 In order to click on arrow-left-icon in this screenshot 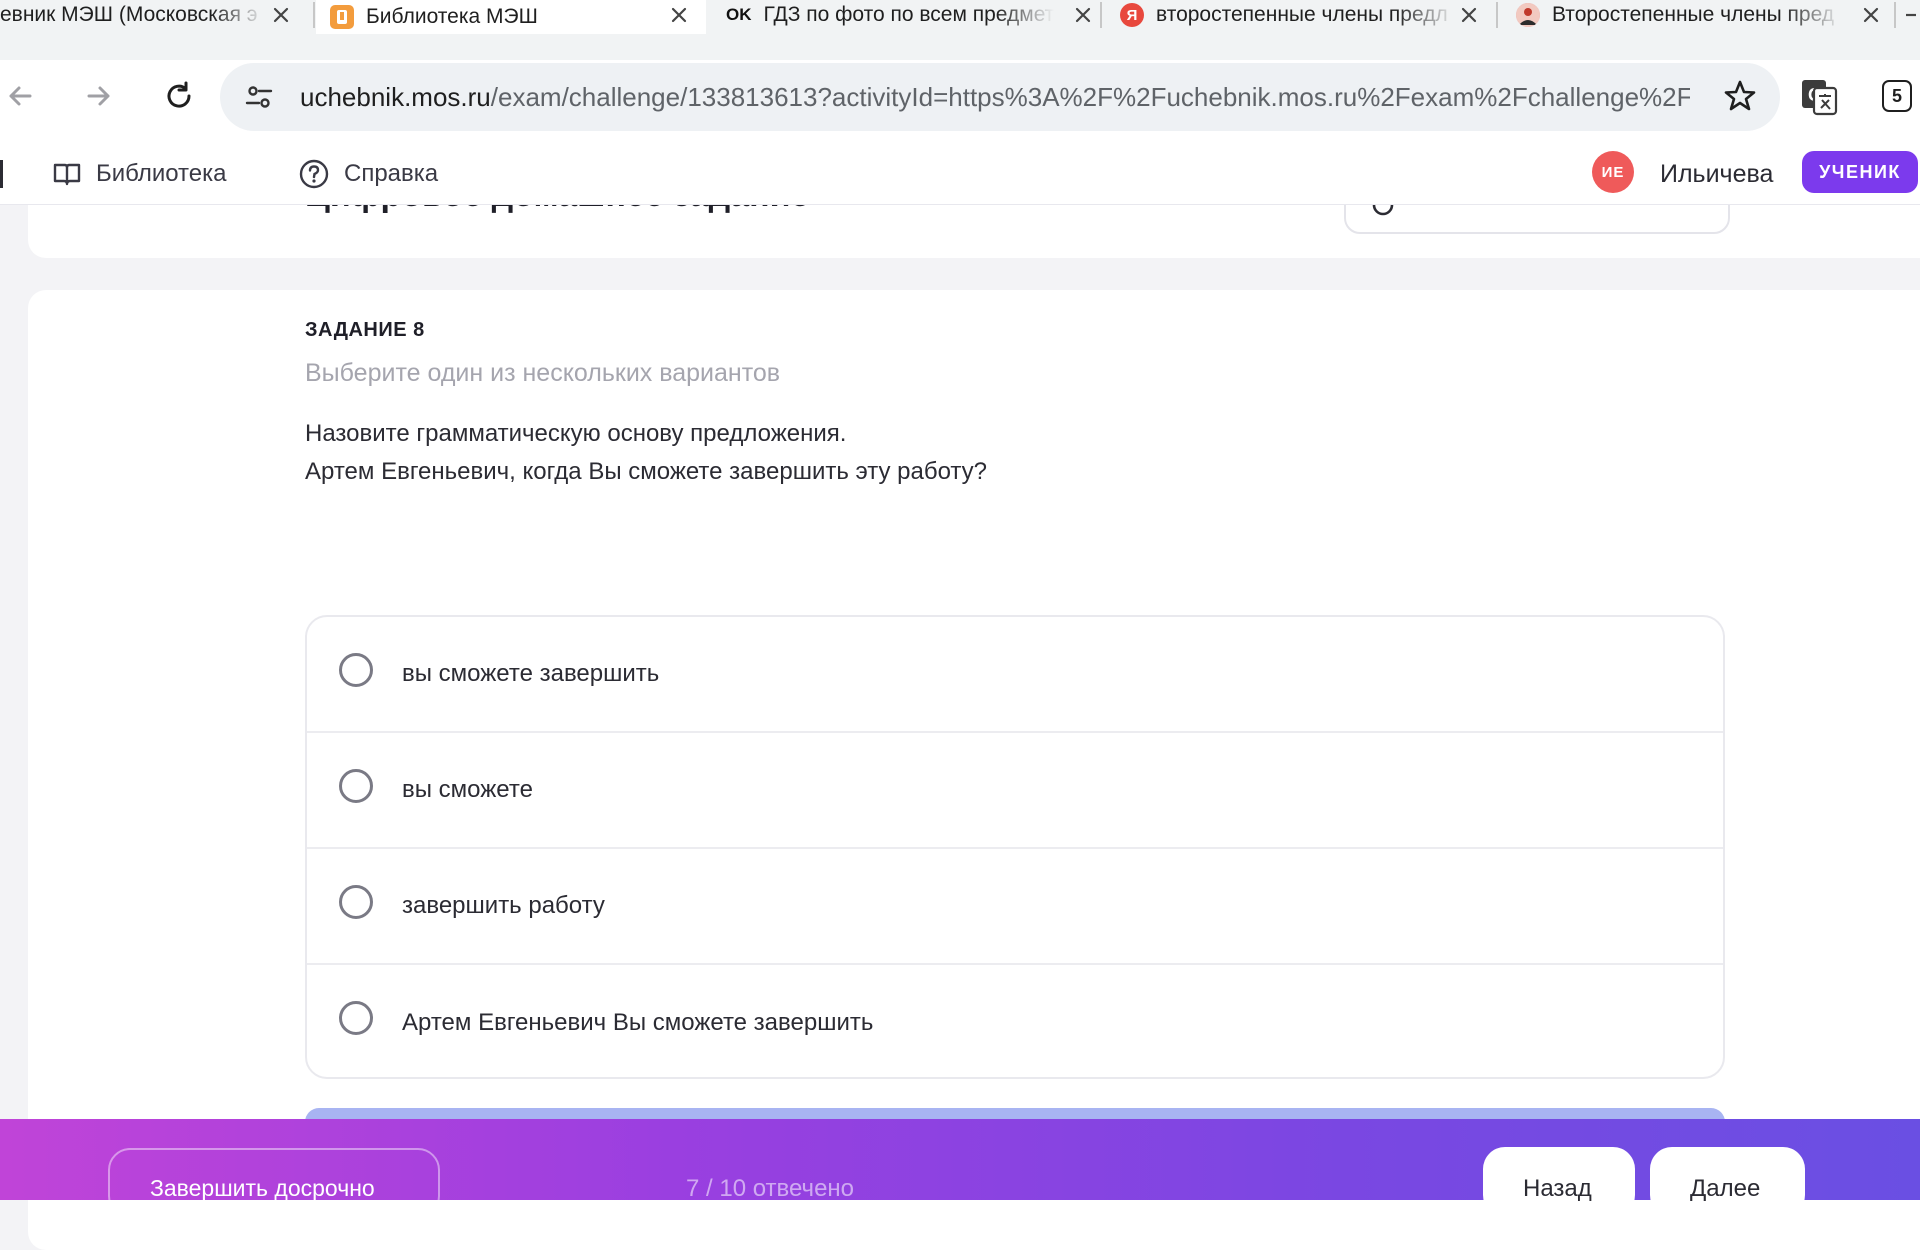, I will do `click(20, 96)`.